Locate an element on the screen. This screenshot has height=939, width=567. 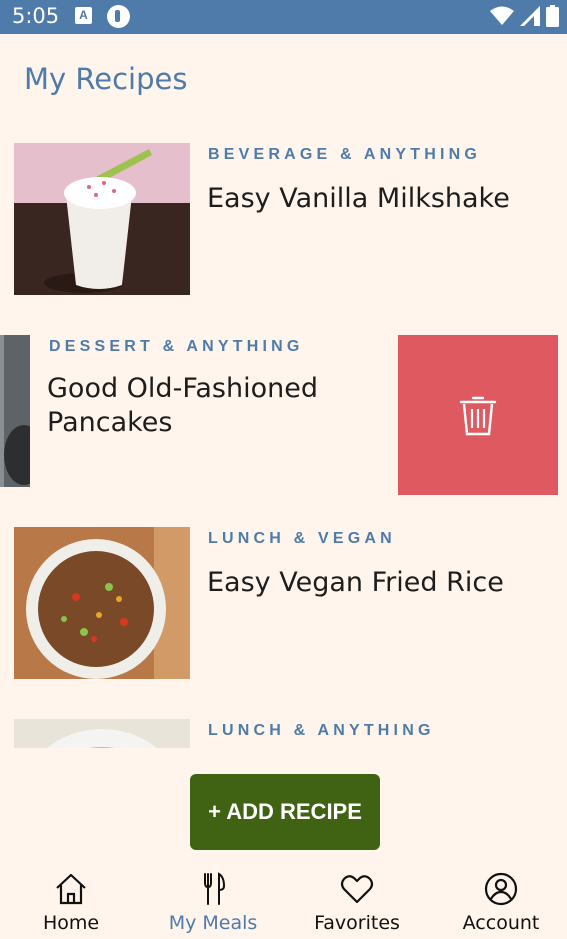
nav-item-account: Account is located at coordinates (498, 899).